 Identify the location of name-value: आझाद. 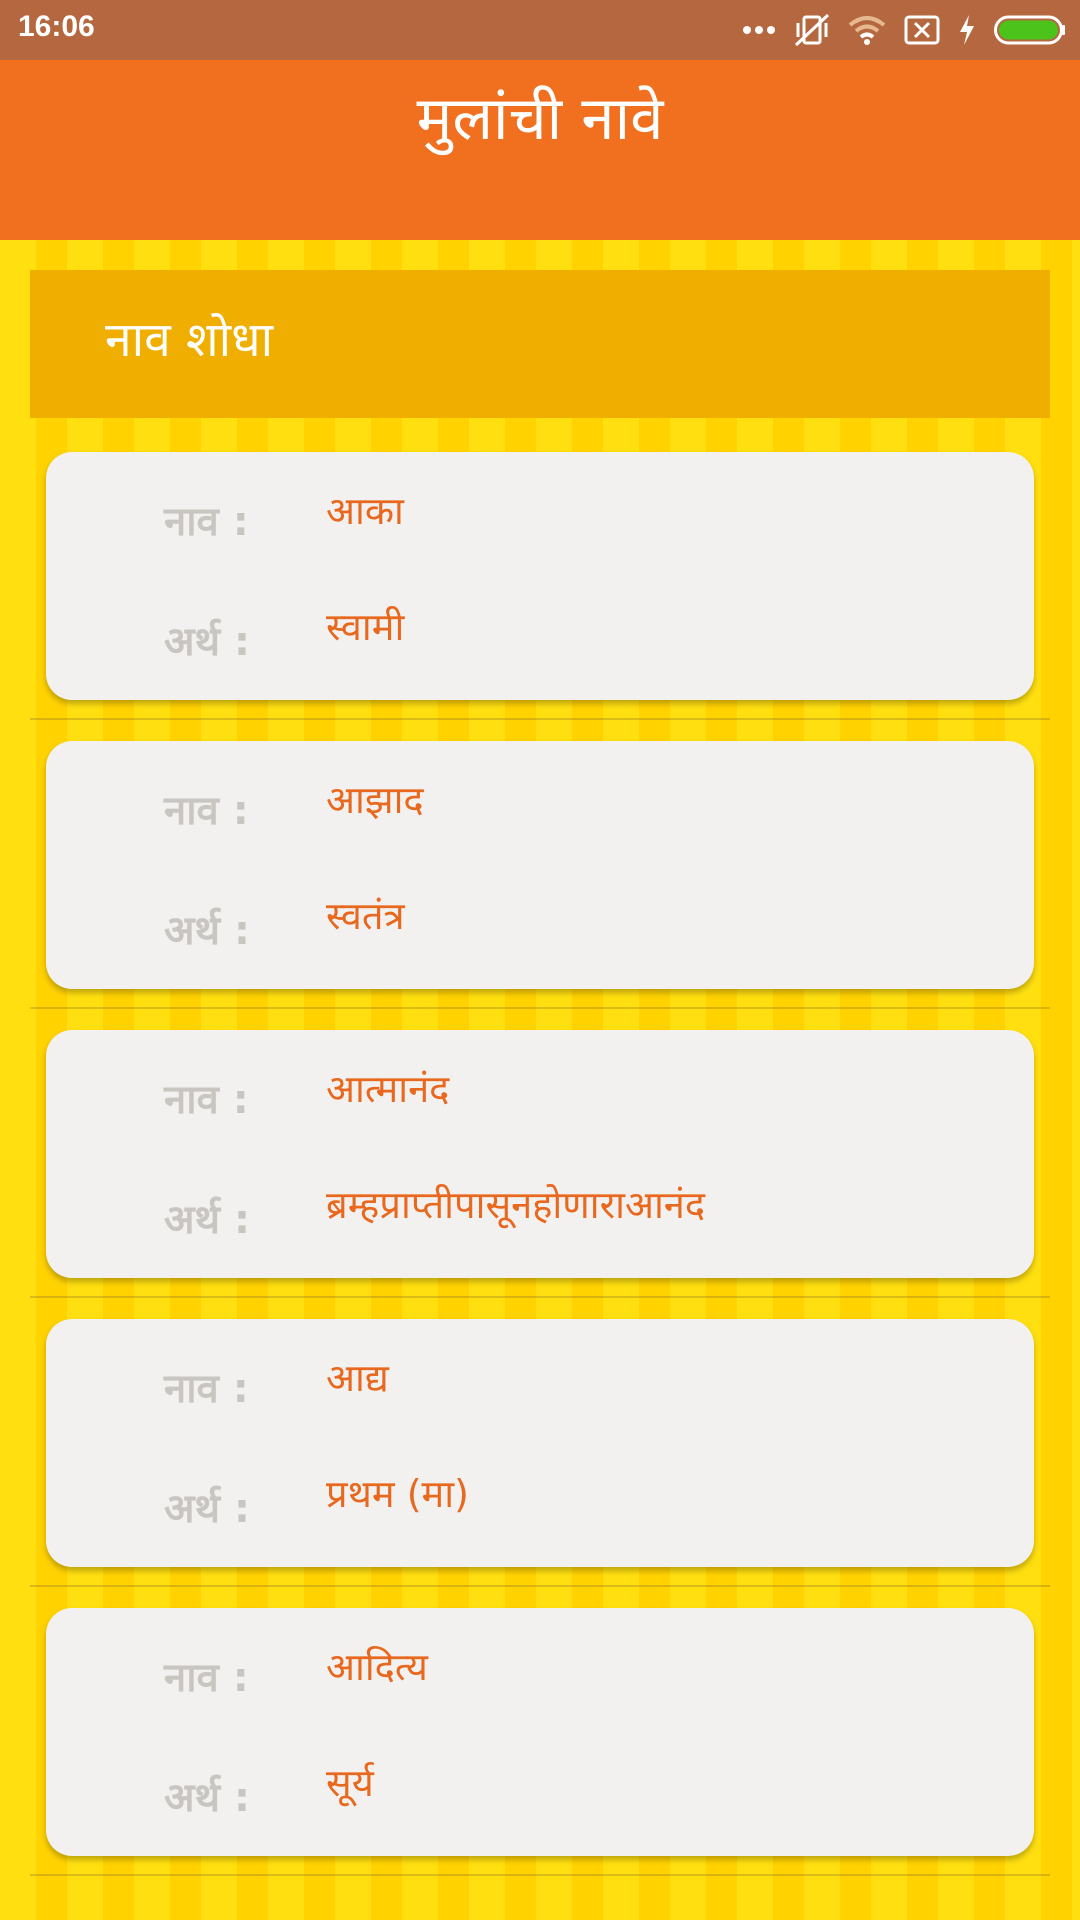
(375, 800).